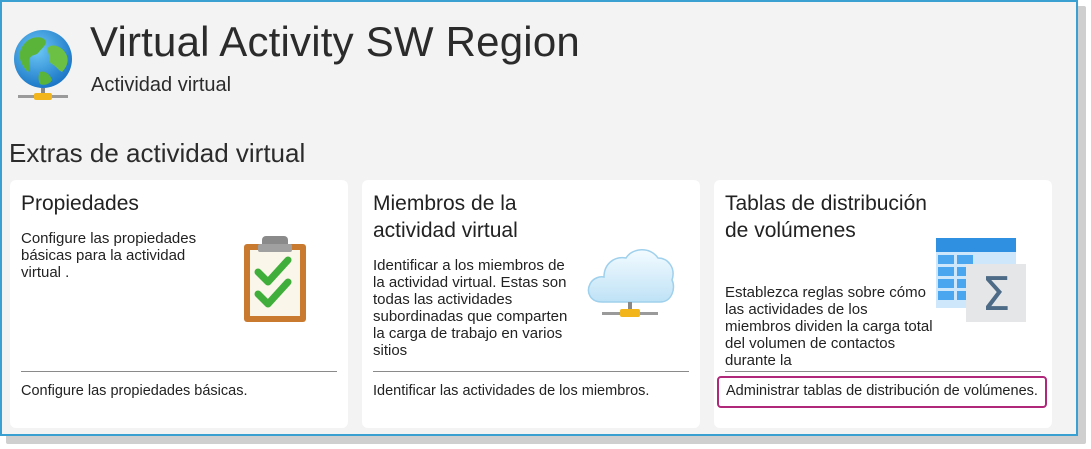 The width and height of the screenshot is (1091, 449). What do you see at coordinates (275, 279) in the screenshot?
I see `clipboard-checklist-icon` at bounding box center [275, 279].